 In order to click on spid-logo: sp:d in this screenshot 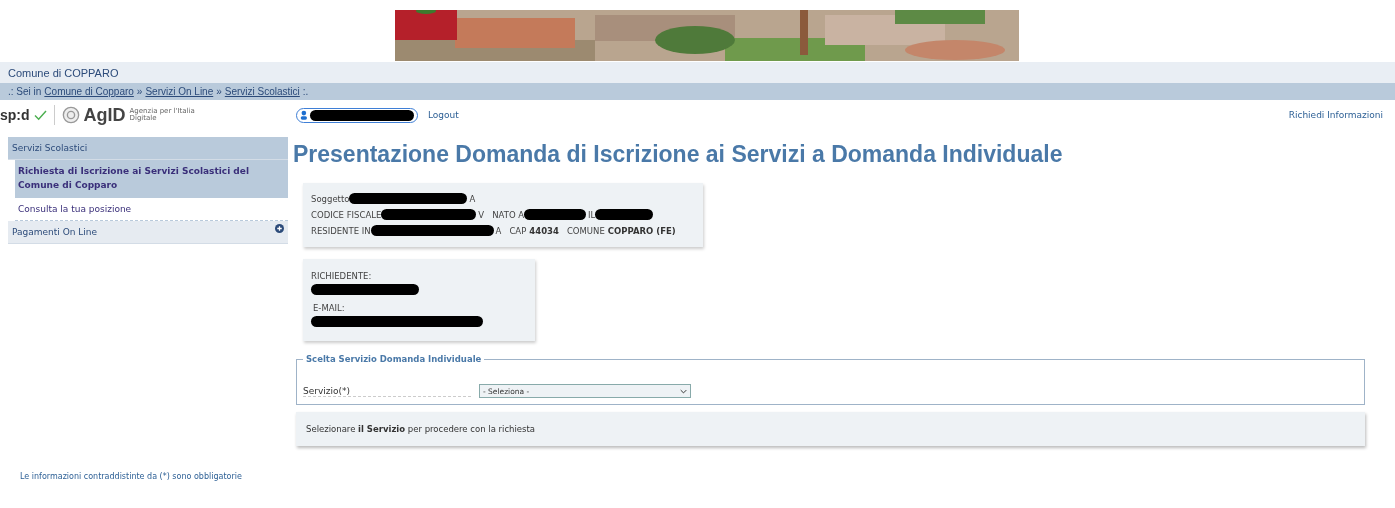, I will do `click(15, 115)`.